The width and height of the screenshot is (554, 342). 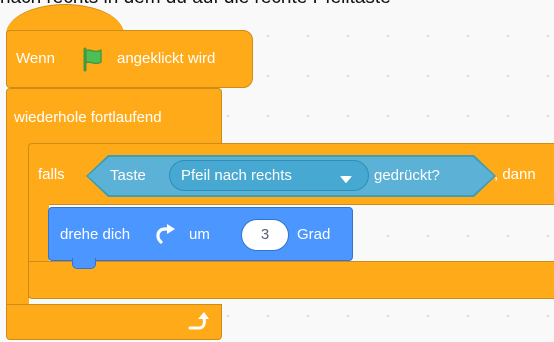 I want to click on key-suffix-label: gedrückt?, so click(x=407, y=175).